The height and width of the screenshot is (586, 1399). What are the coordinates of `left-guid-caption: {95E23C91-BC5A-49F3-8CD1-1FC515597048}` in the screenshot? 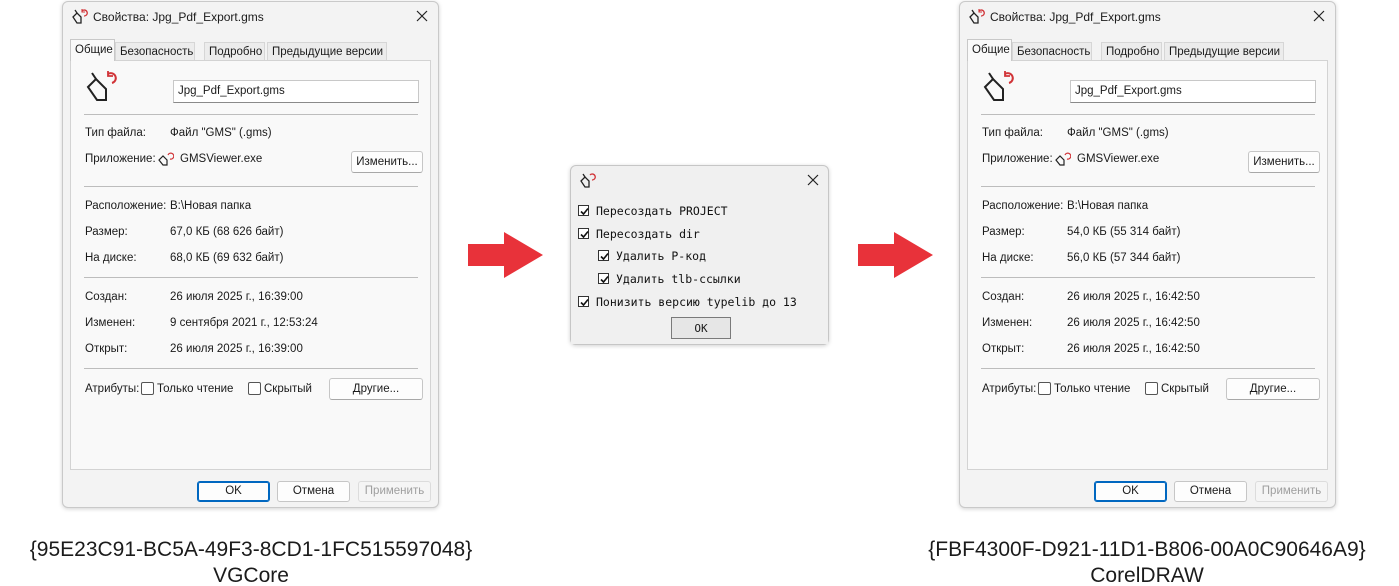 It's located at (251, 549).